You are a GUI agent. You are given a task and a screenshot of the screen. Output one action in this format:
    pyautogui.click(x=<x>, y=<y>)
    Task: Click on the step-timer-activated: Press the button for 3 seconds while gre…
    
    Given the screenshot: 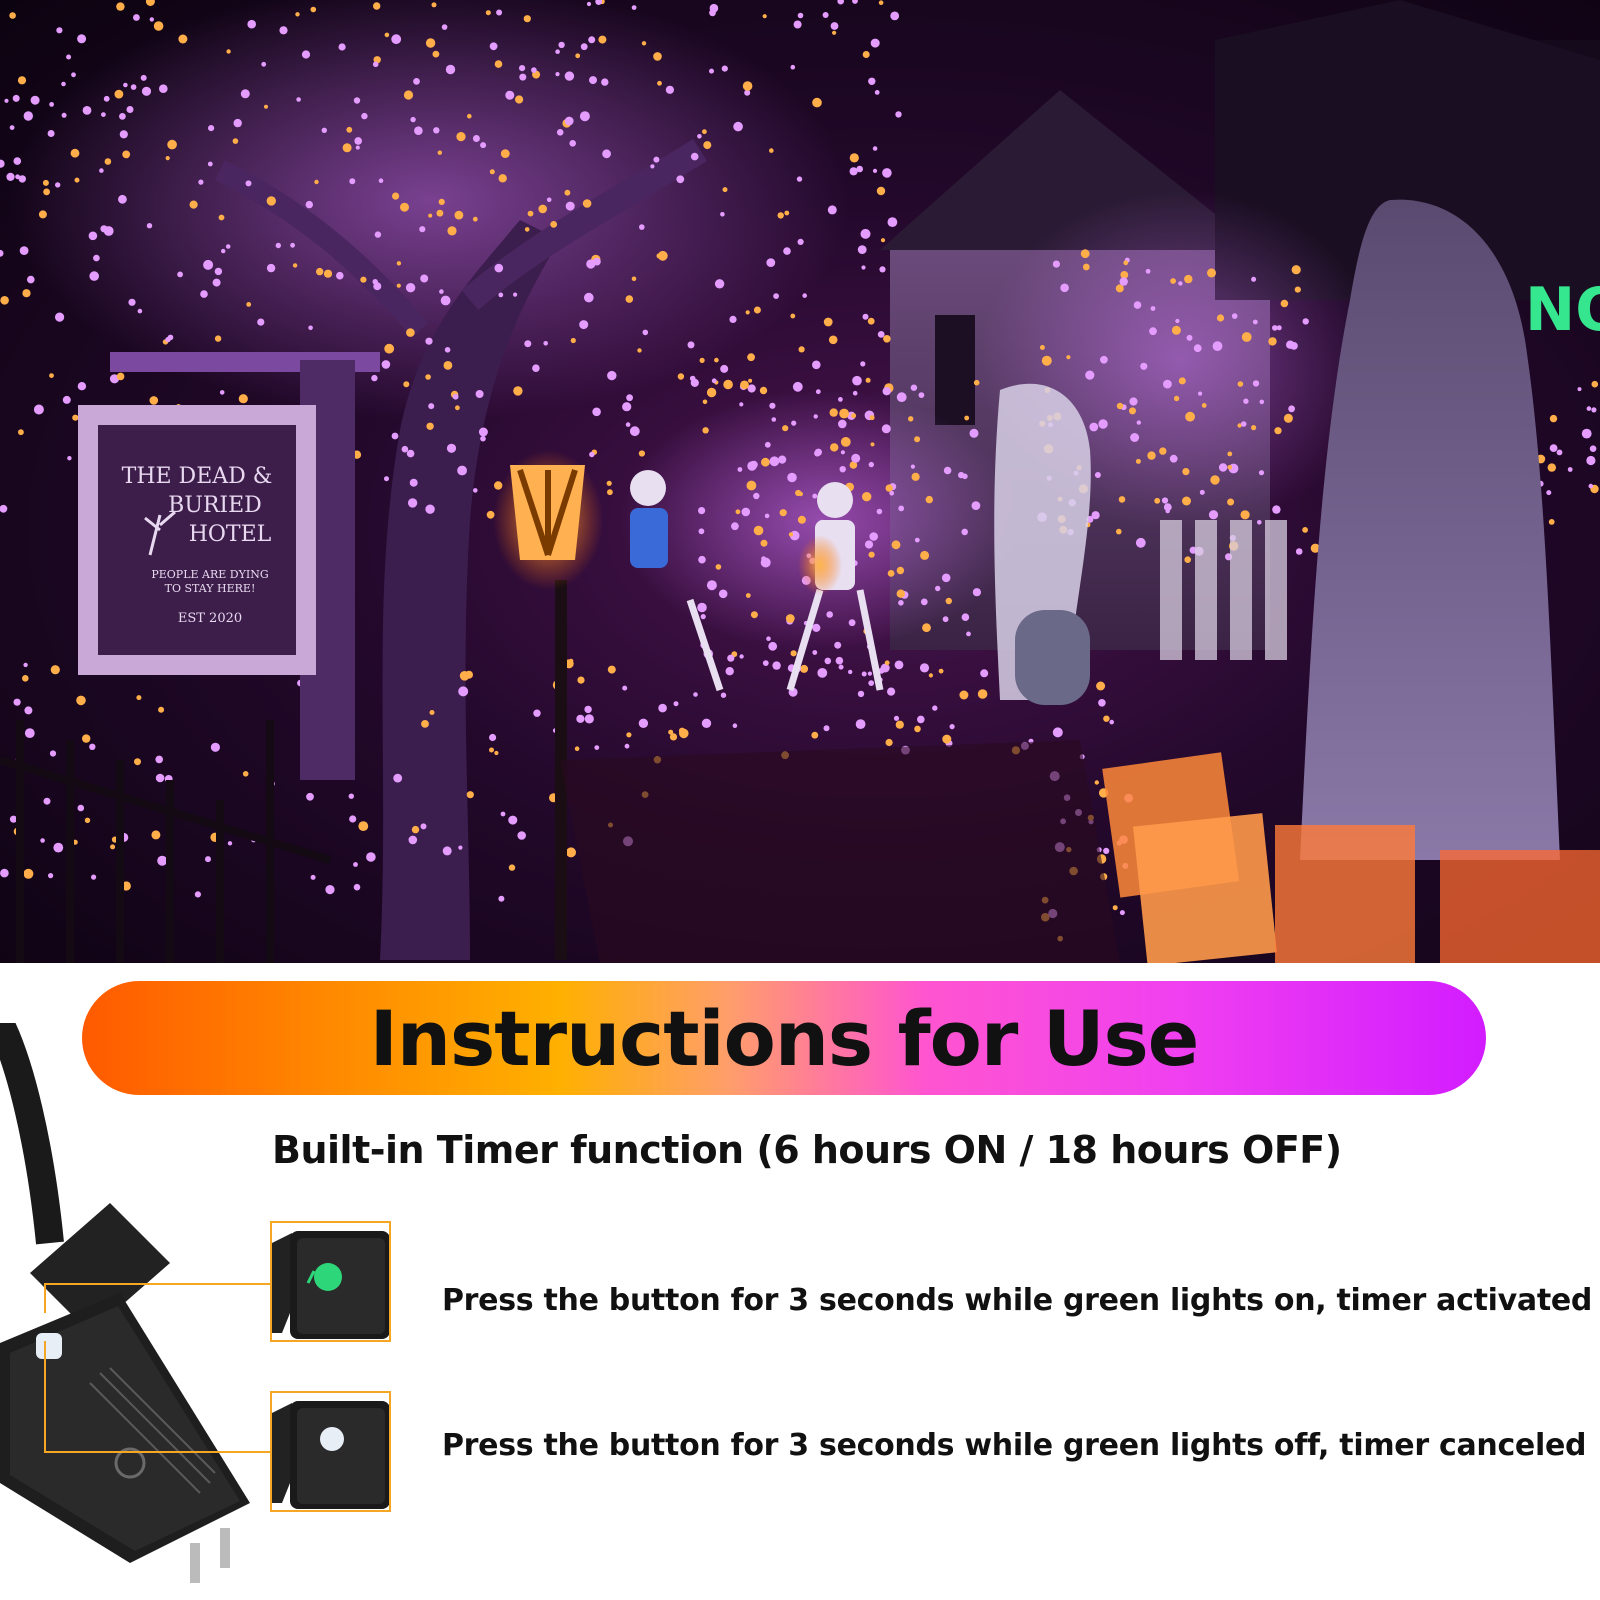 What is the action you would take?
    pyautogui.click(x=1017, y=1300)
    